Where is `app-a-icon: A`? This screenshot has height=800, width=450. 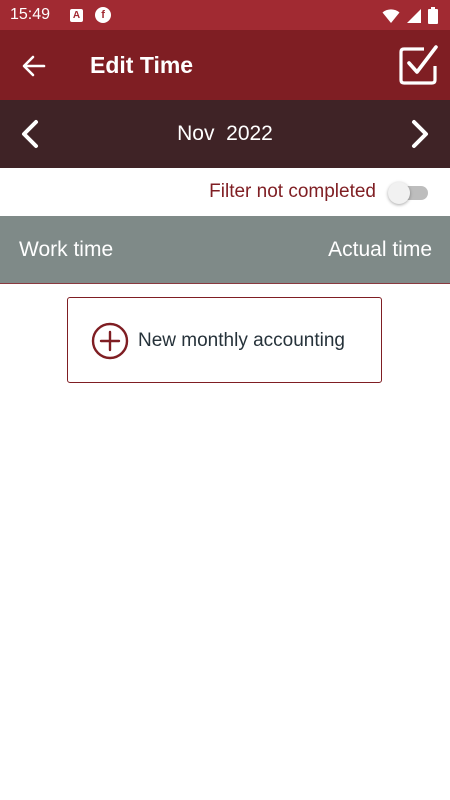 app-a-icon: A is located at coordinates (77, 15).